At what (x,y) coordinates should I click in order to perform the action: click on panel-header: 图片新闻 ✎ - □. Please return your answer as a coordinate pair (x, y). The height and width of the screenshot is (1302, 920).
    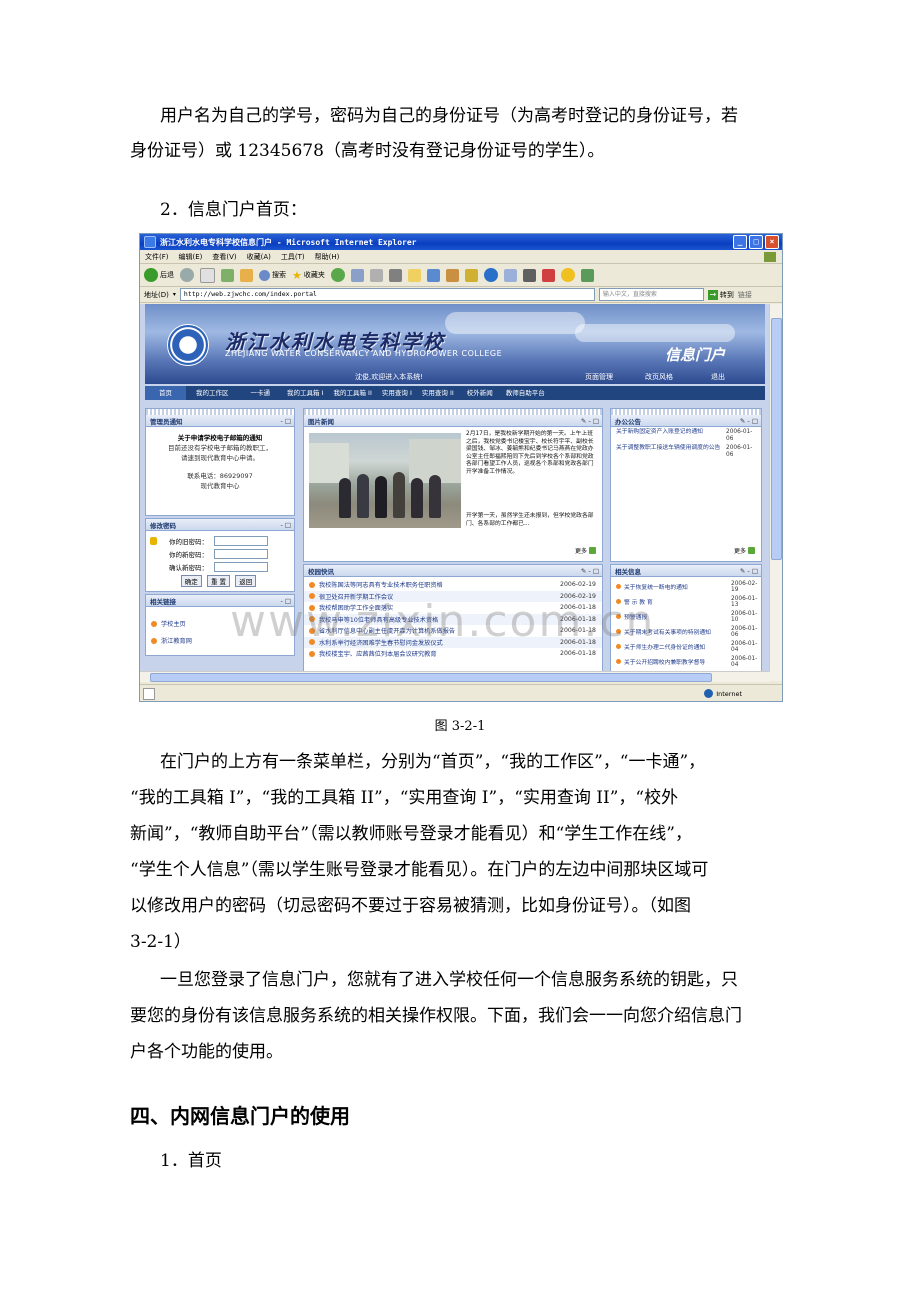
    Looking at the image, I should click on (453, 421).